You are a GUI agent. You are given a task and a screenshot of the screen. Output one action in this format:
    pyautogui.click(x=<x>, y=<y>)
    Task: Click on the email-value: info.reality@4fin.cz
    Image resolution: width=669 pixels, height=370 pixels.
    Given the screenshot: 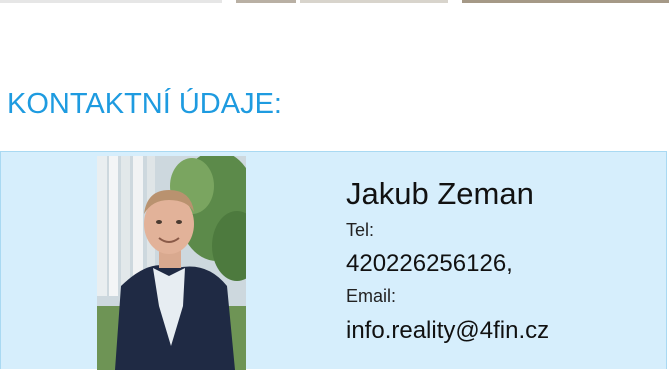 What is the action you would take?
    pyautogui.click(x=447, y=331)
    